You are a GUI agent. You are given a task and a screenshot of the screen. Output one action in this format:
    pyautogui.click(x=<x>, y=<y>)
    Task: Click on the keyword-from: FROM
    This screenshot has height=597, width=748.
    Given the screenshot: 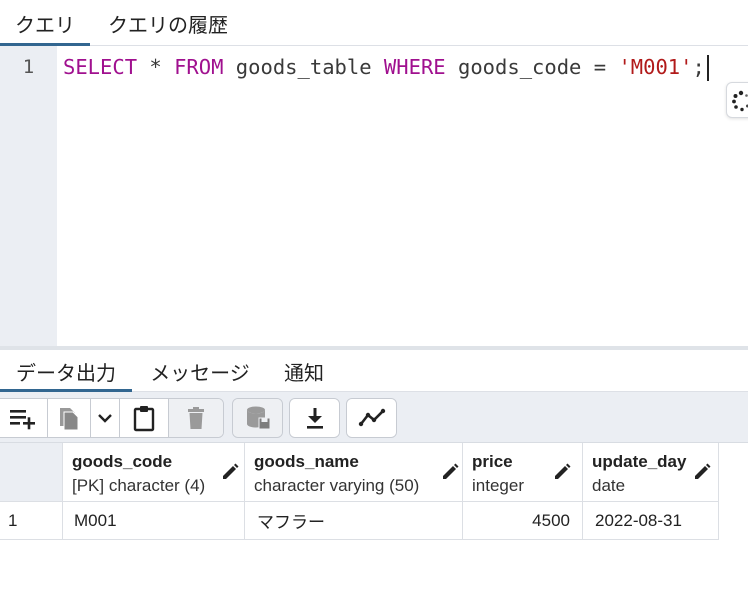 What is the action you would take?
    pyautogui.click(x=199, y=67)
    